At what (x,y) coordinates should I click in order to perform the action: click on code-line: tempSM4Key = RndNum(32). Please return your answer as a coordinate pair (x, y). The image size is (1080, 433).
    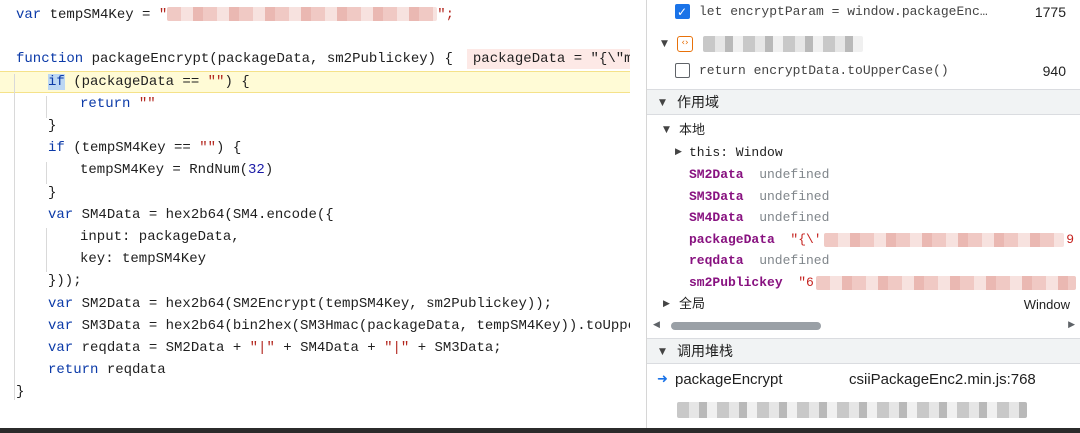
    Looking at the image, I should click on (315, 170).